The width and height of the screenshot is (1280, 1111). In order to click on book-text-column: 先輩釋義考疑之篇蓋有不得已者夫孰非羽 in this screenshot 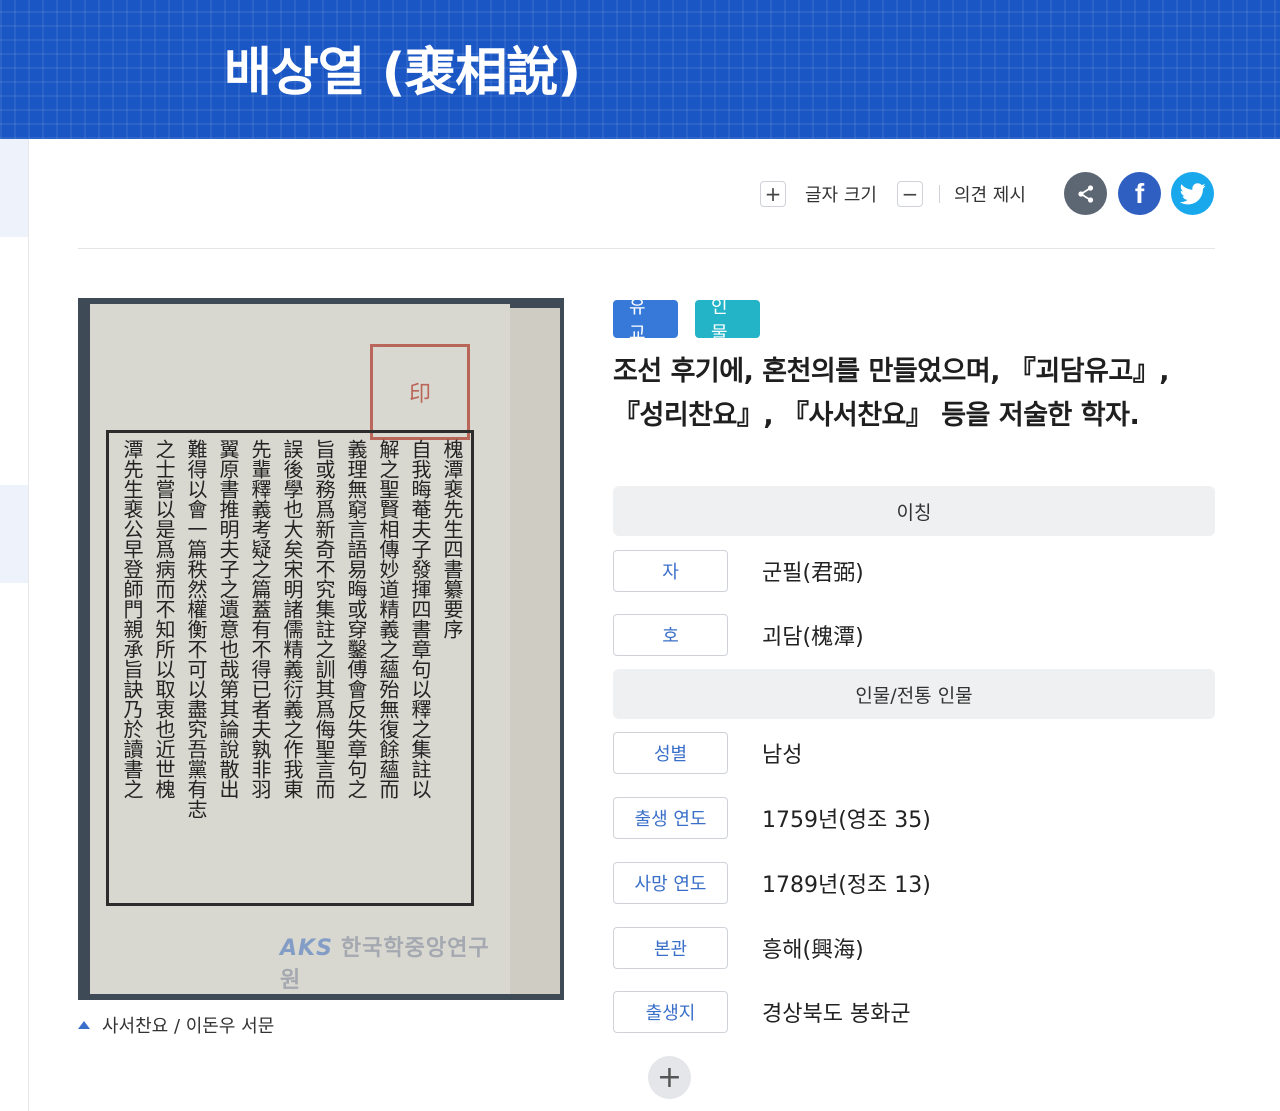, I will do `click(260, 619)`.